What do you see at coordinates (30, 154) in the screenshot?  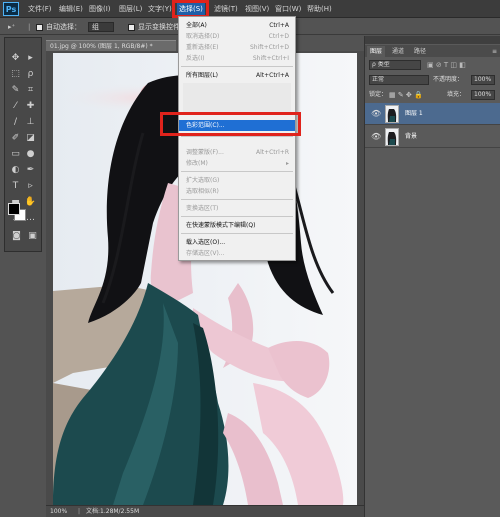 I see `blur-icon: ●` at bounding box center [30, 154].